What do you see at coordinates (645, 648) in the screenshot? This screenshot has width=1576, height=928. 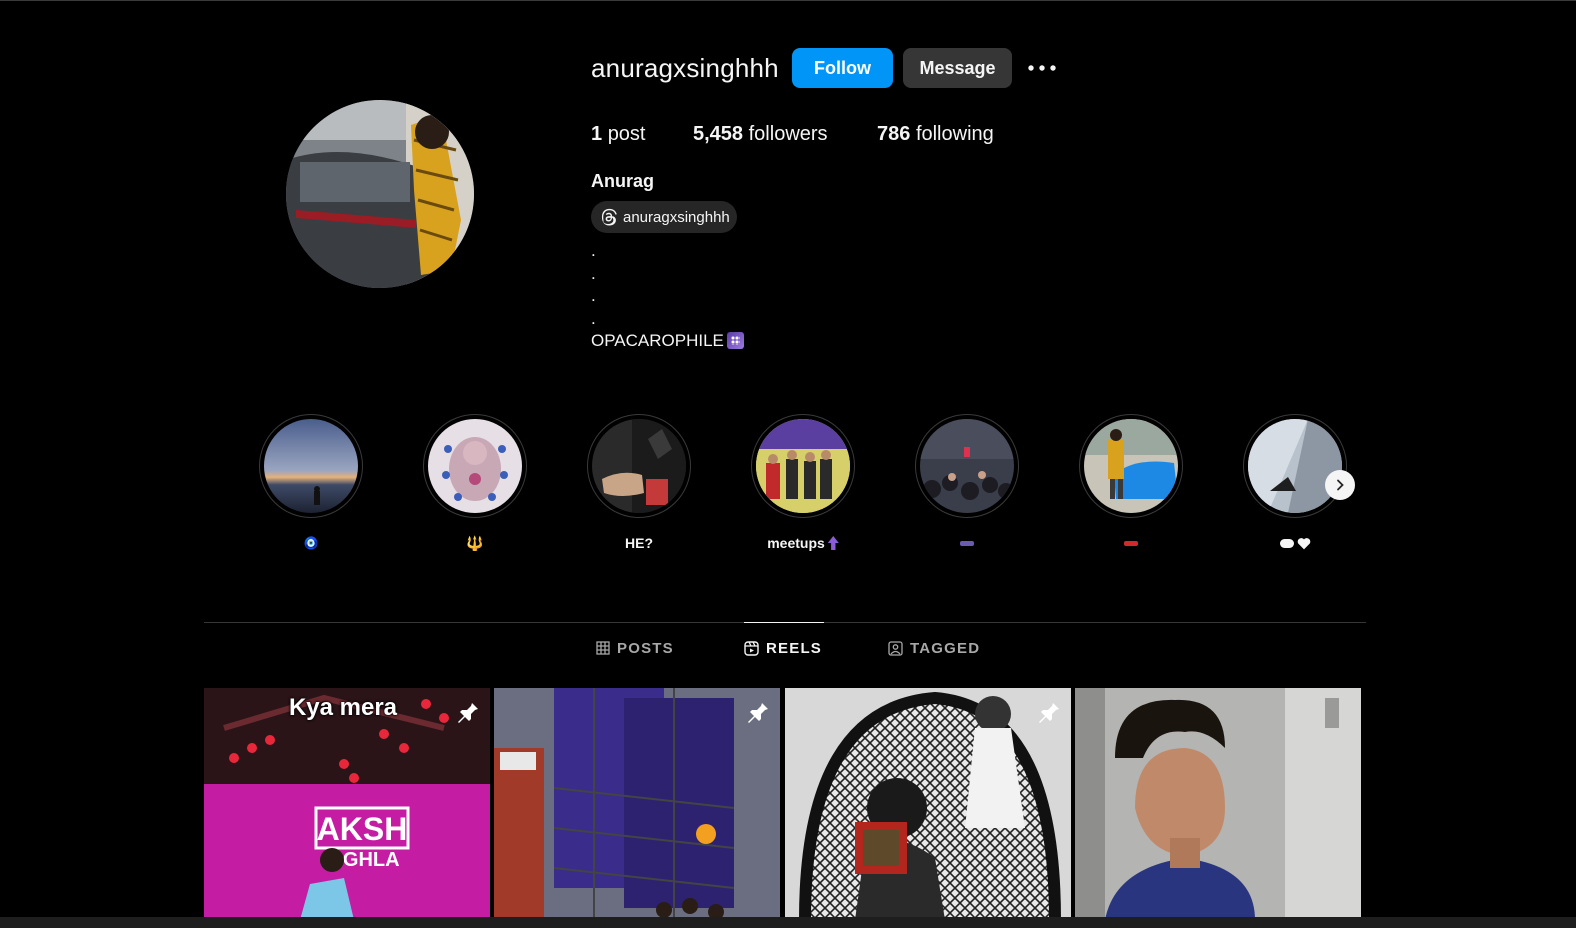 I see `tab-label: POSTS` at bounding box center [645, 648].